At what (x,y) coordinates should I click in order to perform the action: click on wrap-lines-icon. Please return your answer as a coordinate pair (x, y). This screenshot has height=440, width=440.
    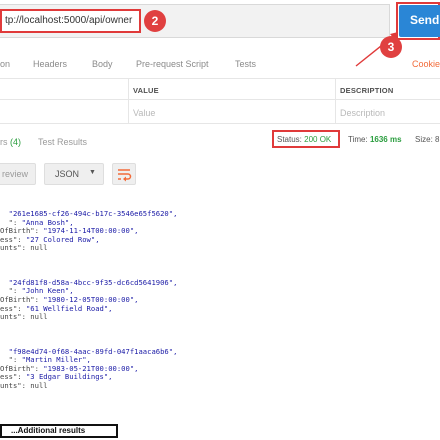
    Looking at the image, I should click on (125, 175).